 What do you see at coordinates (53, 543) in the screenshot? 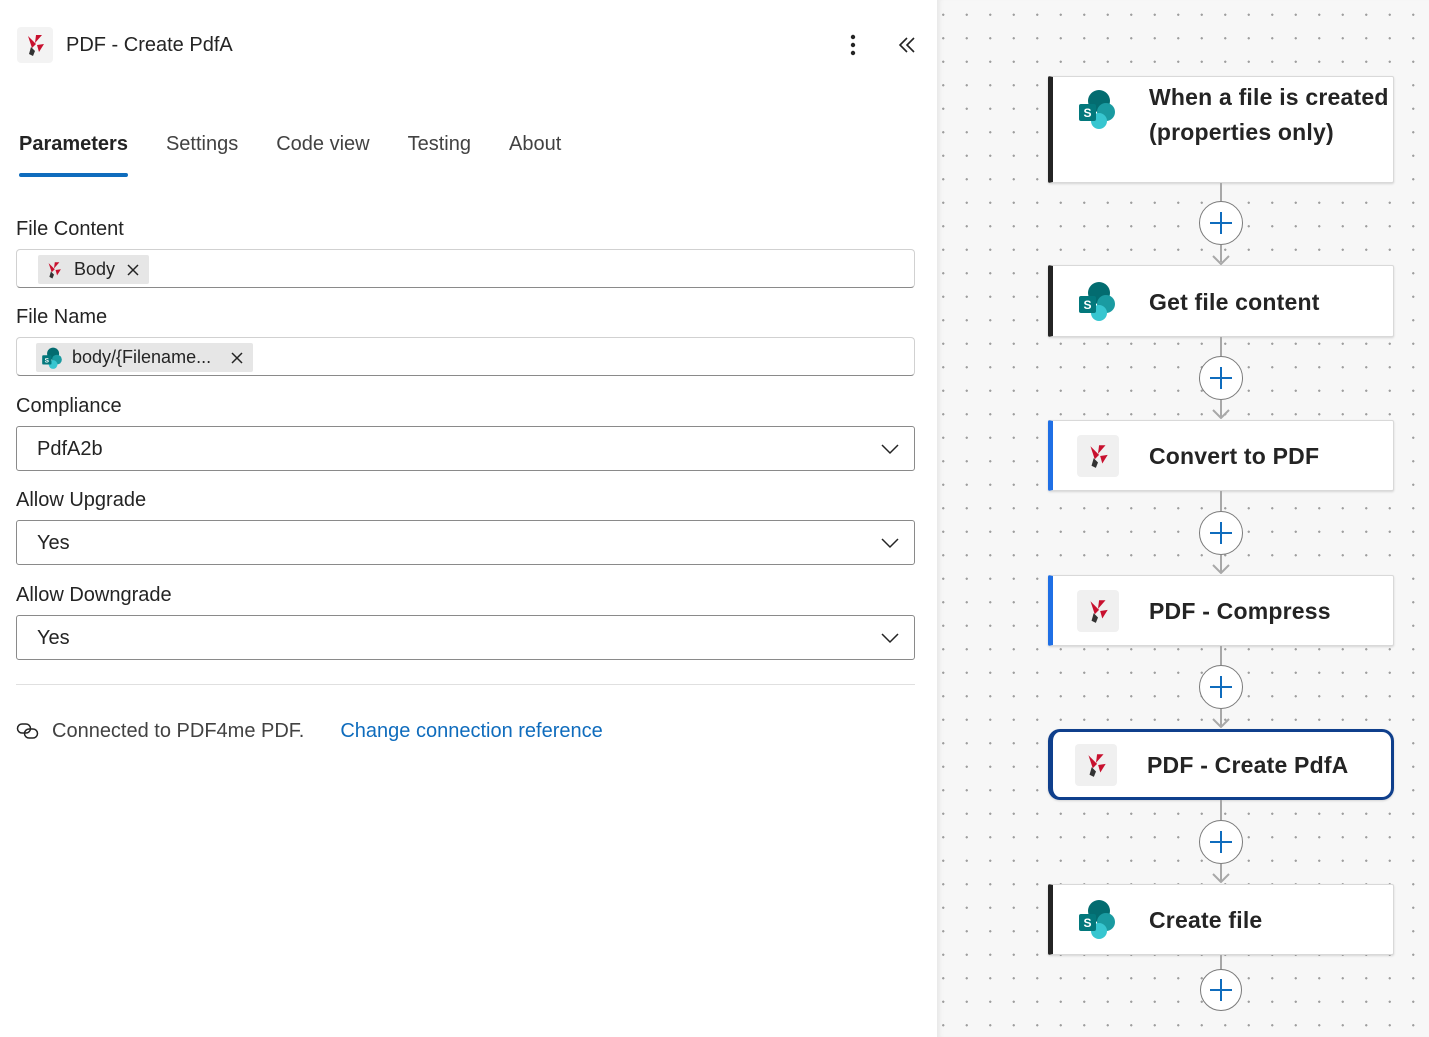
I see `allow-upgrade-value: Yes` at bounding box center [53, 543].